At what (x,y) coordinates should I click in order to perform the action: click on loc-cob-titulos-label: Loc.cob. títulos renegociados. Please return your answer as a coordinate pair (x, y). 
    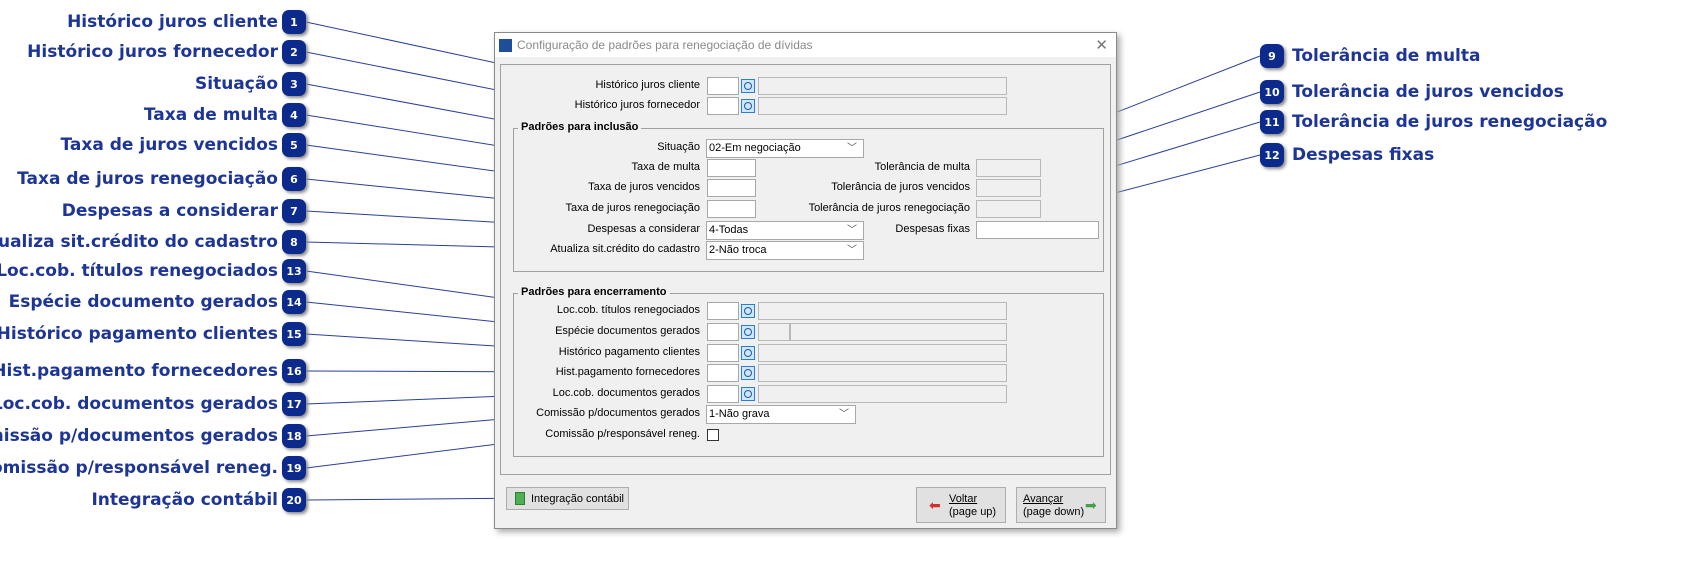
    Looking at the image, I should click on (628, 310).